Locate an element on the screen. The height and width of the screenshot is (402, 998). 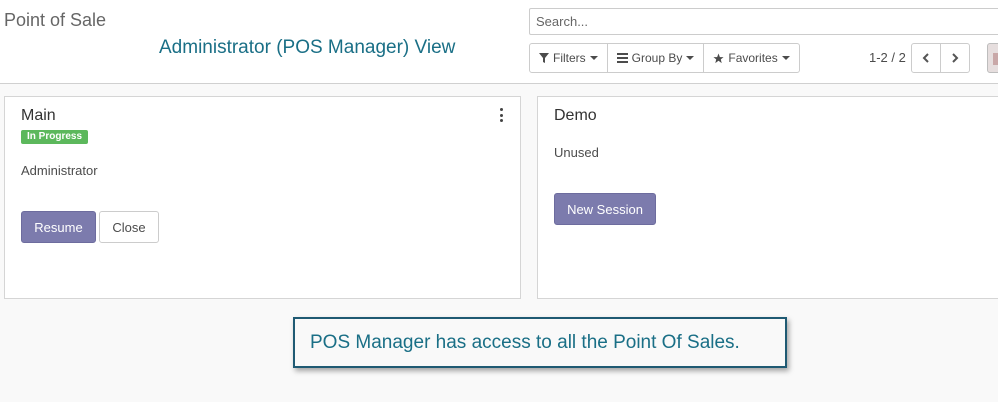
status-badge: In Progress is located at coordinates (55, 137).